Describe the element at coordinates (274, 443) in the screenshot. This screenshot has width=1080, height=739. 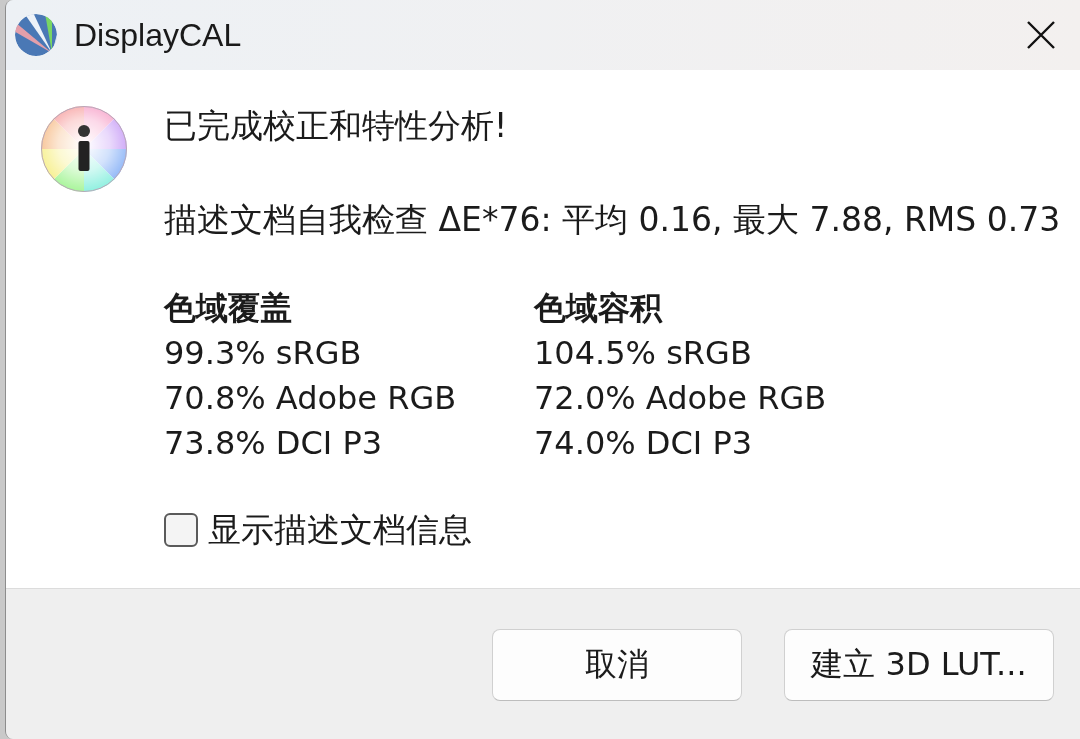
I see `gamut-value: 73.8% DCI P3` at that location.